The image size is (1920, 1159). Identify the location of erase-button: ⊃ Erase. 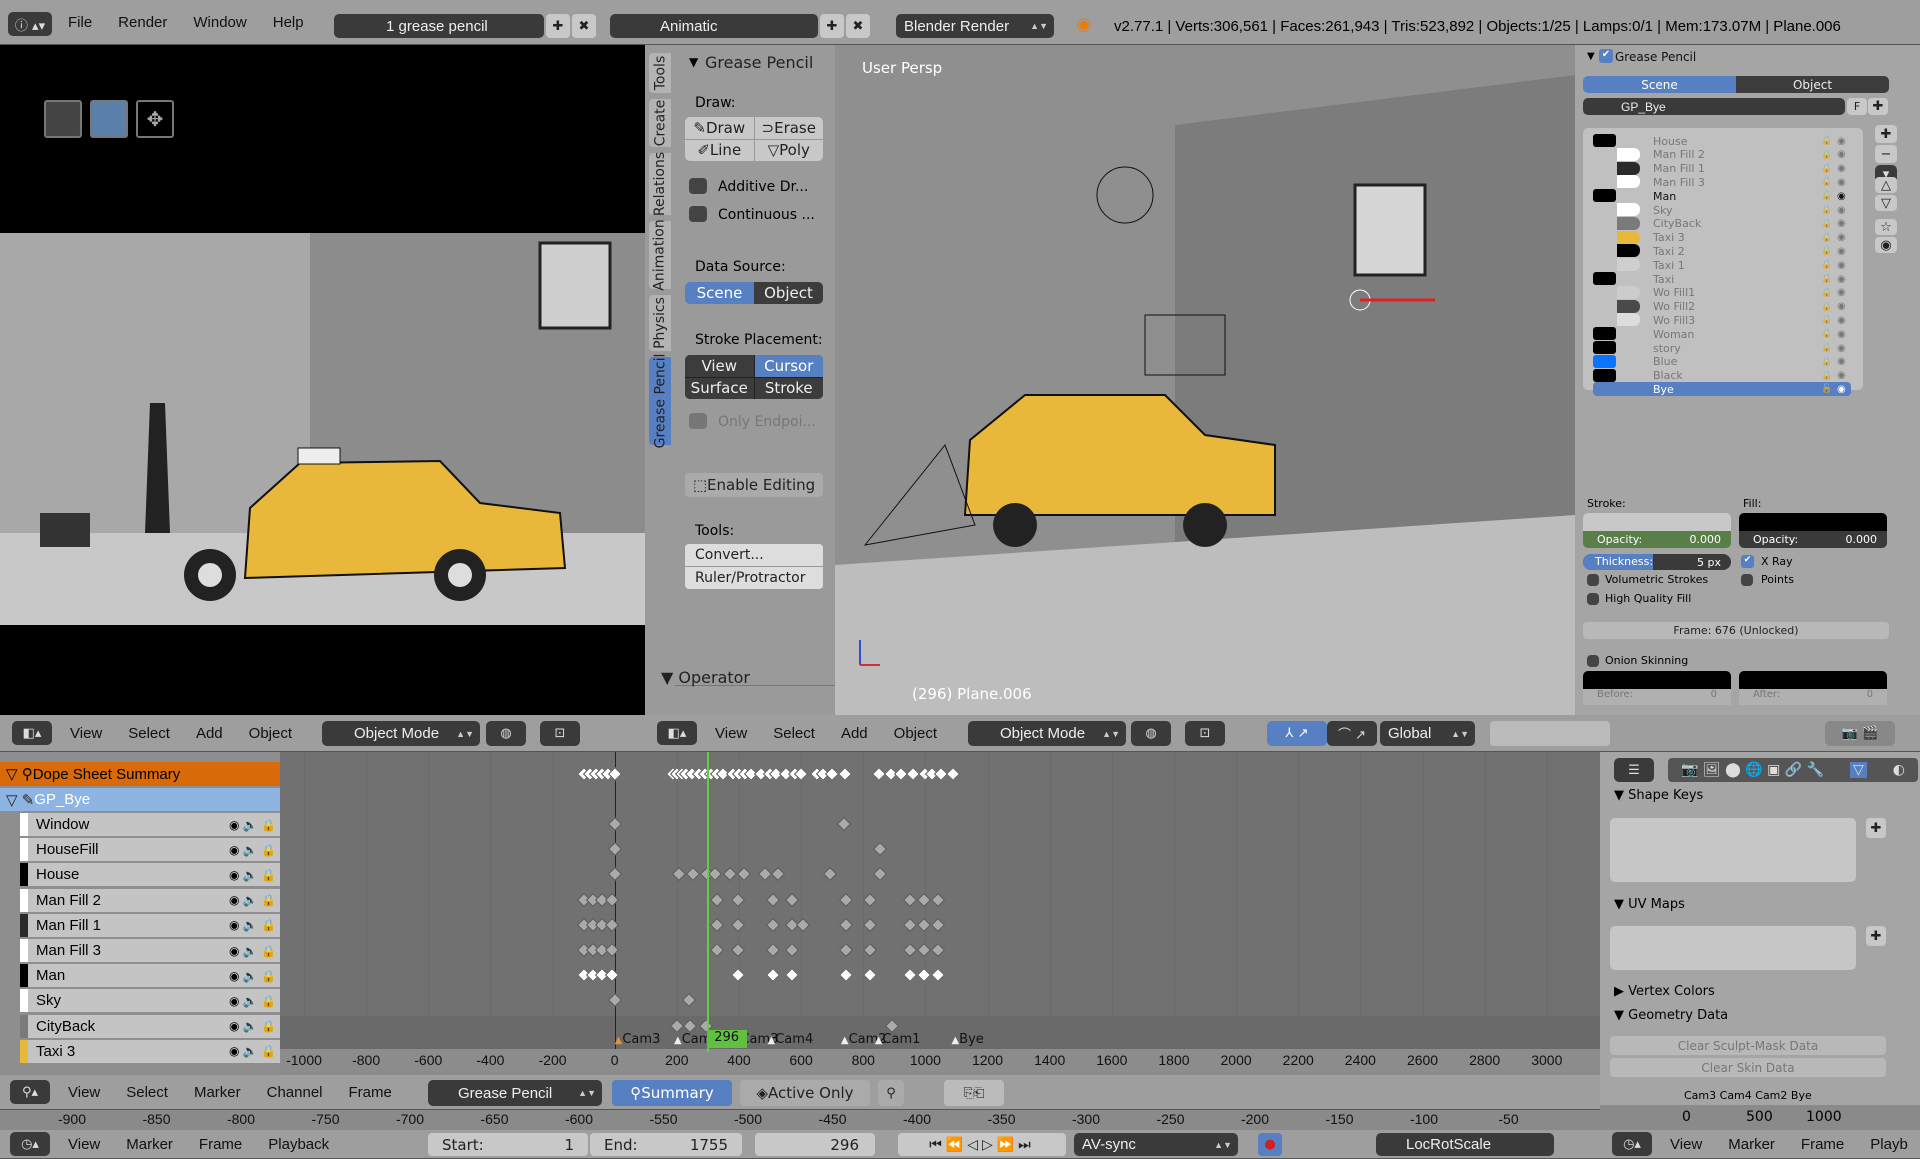
(788, 128).